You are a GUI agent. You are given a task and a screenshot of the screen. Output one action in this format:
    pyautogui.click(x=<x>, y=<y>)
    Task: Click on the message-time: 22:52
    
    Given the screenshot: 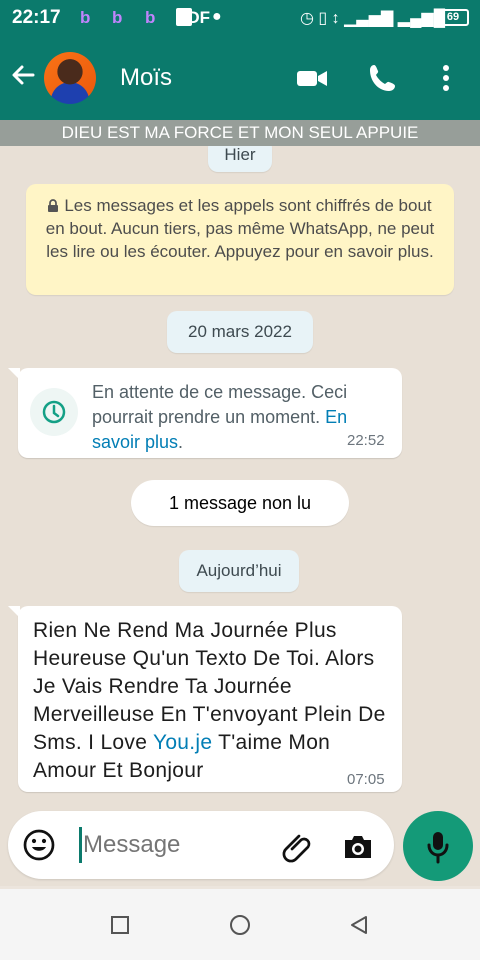 What is the action you would take?
    pyautogui.click(x=366, y=440)
    